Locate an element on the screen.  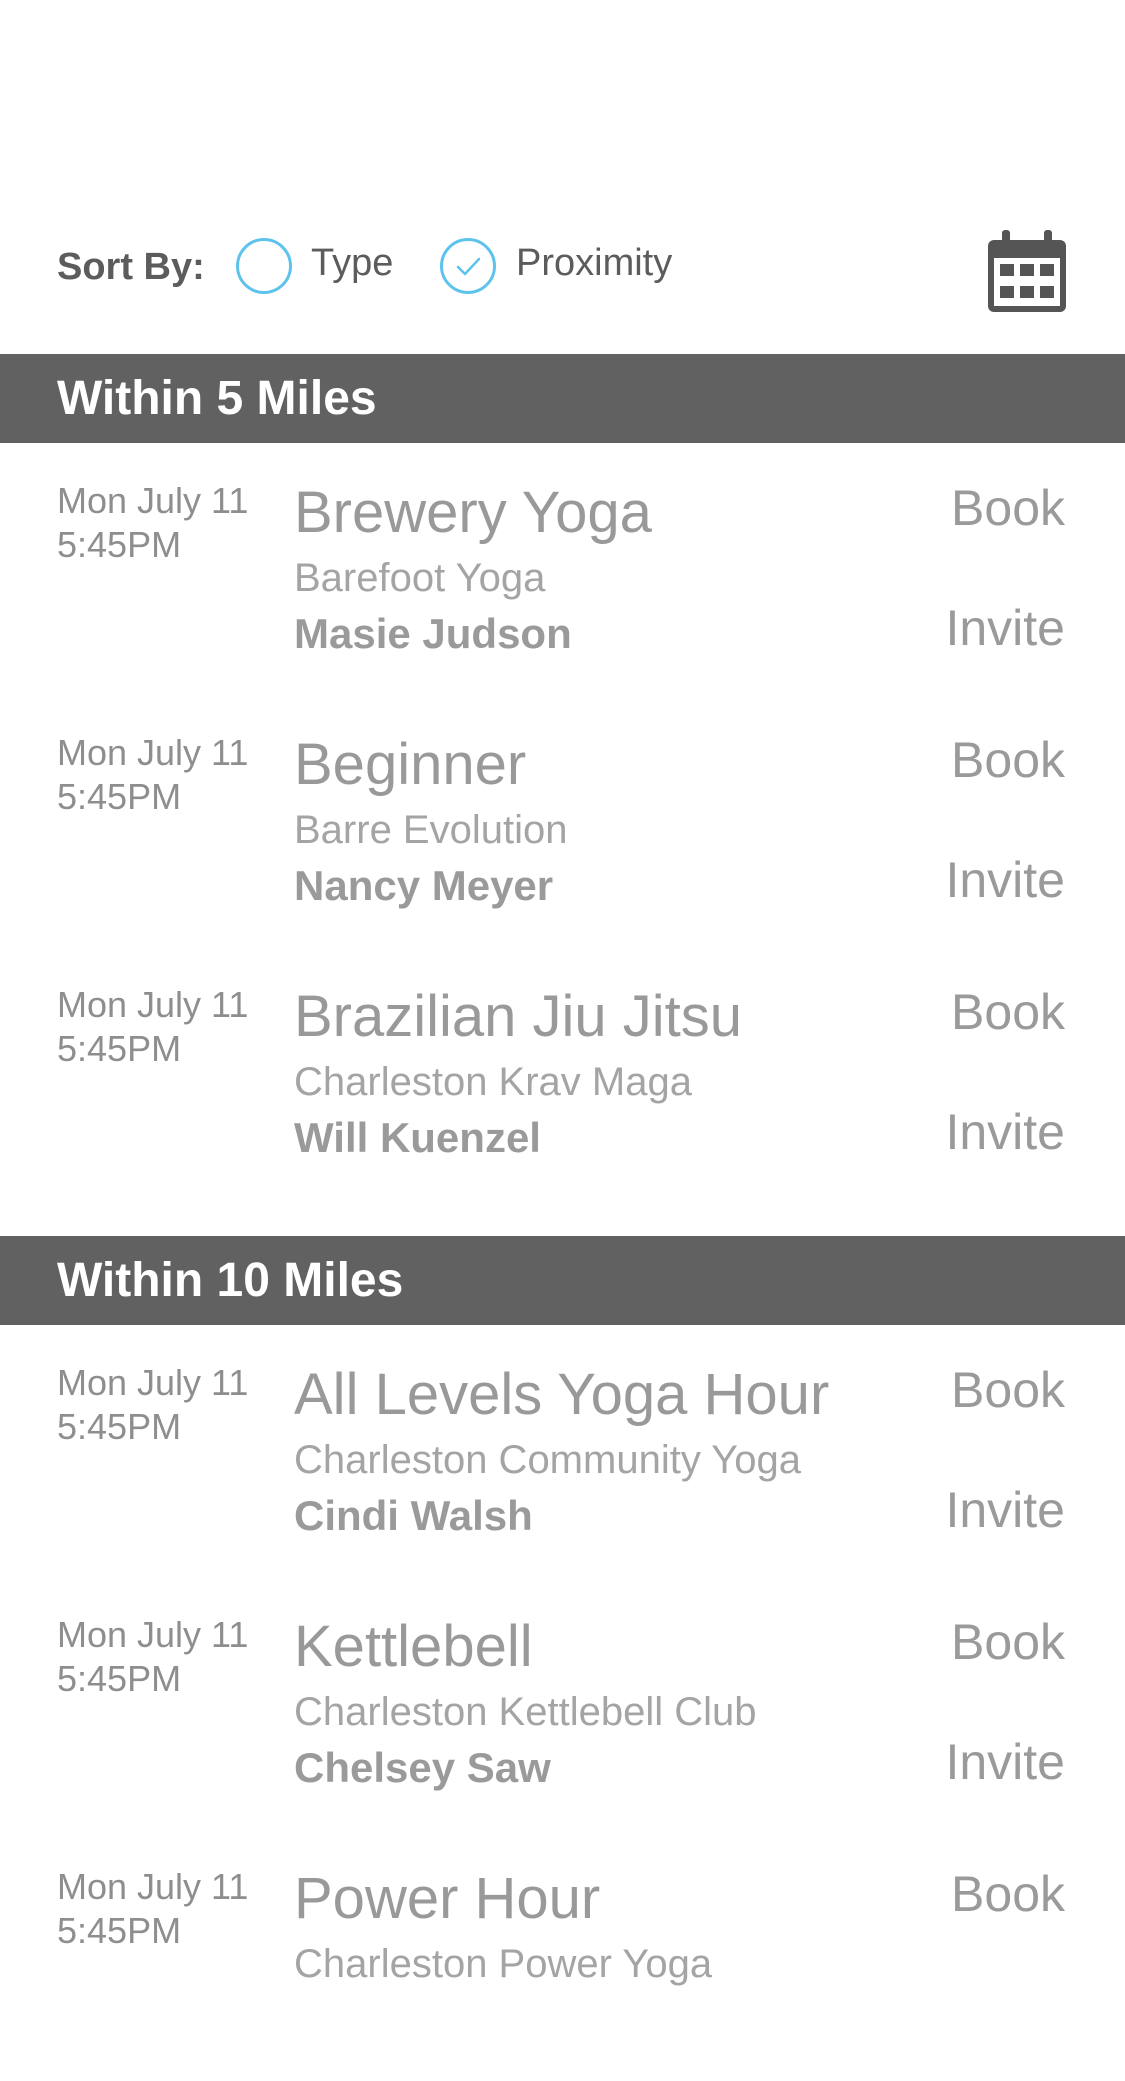
section-header-5-miles: Within 5 Miles is located at coordinates (562, 398).